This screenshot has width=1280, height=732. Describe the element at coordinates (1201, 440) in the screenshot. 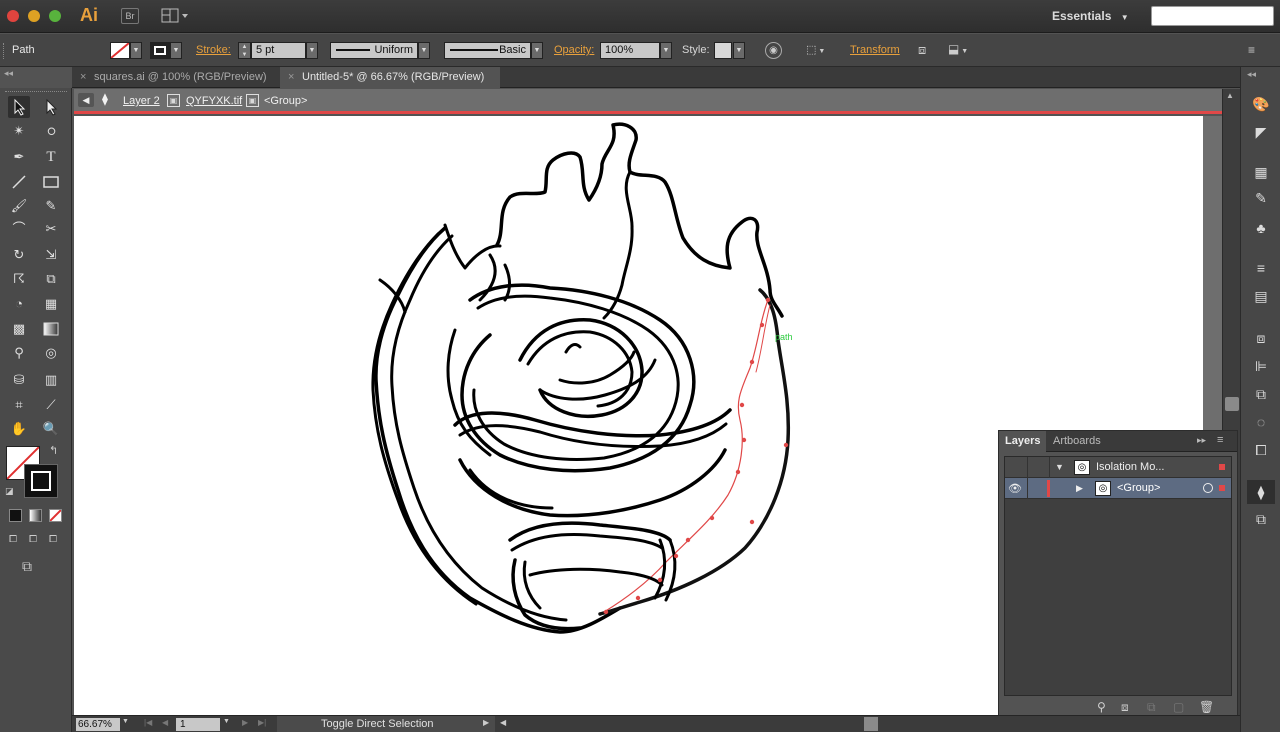

I see `collapse-panel-icon: ▸▸` at that location.